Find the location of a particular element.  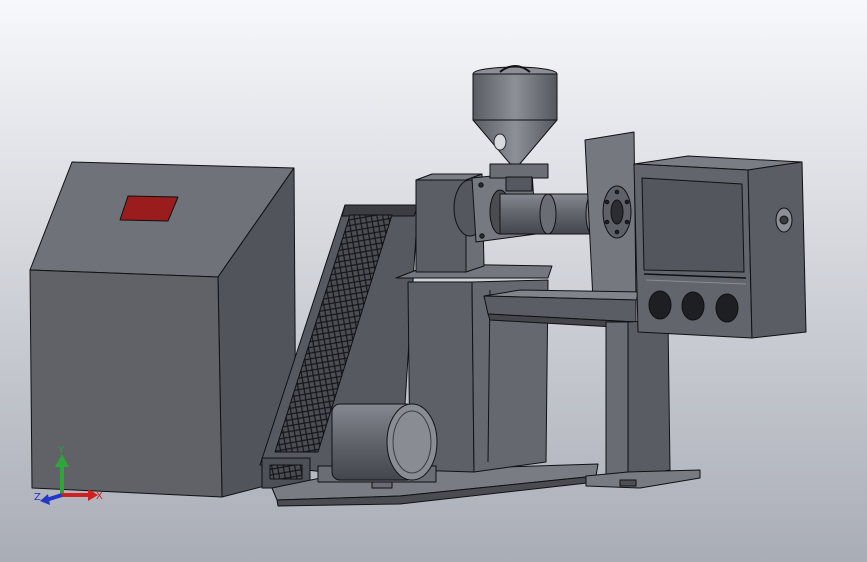

drive-motor is located at coordinates (377, 443).